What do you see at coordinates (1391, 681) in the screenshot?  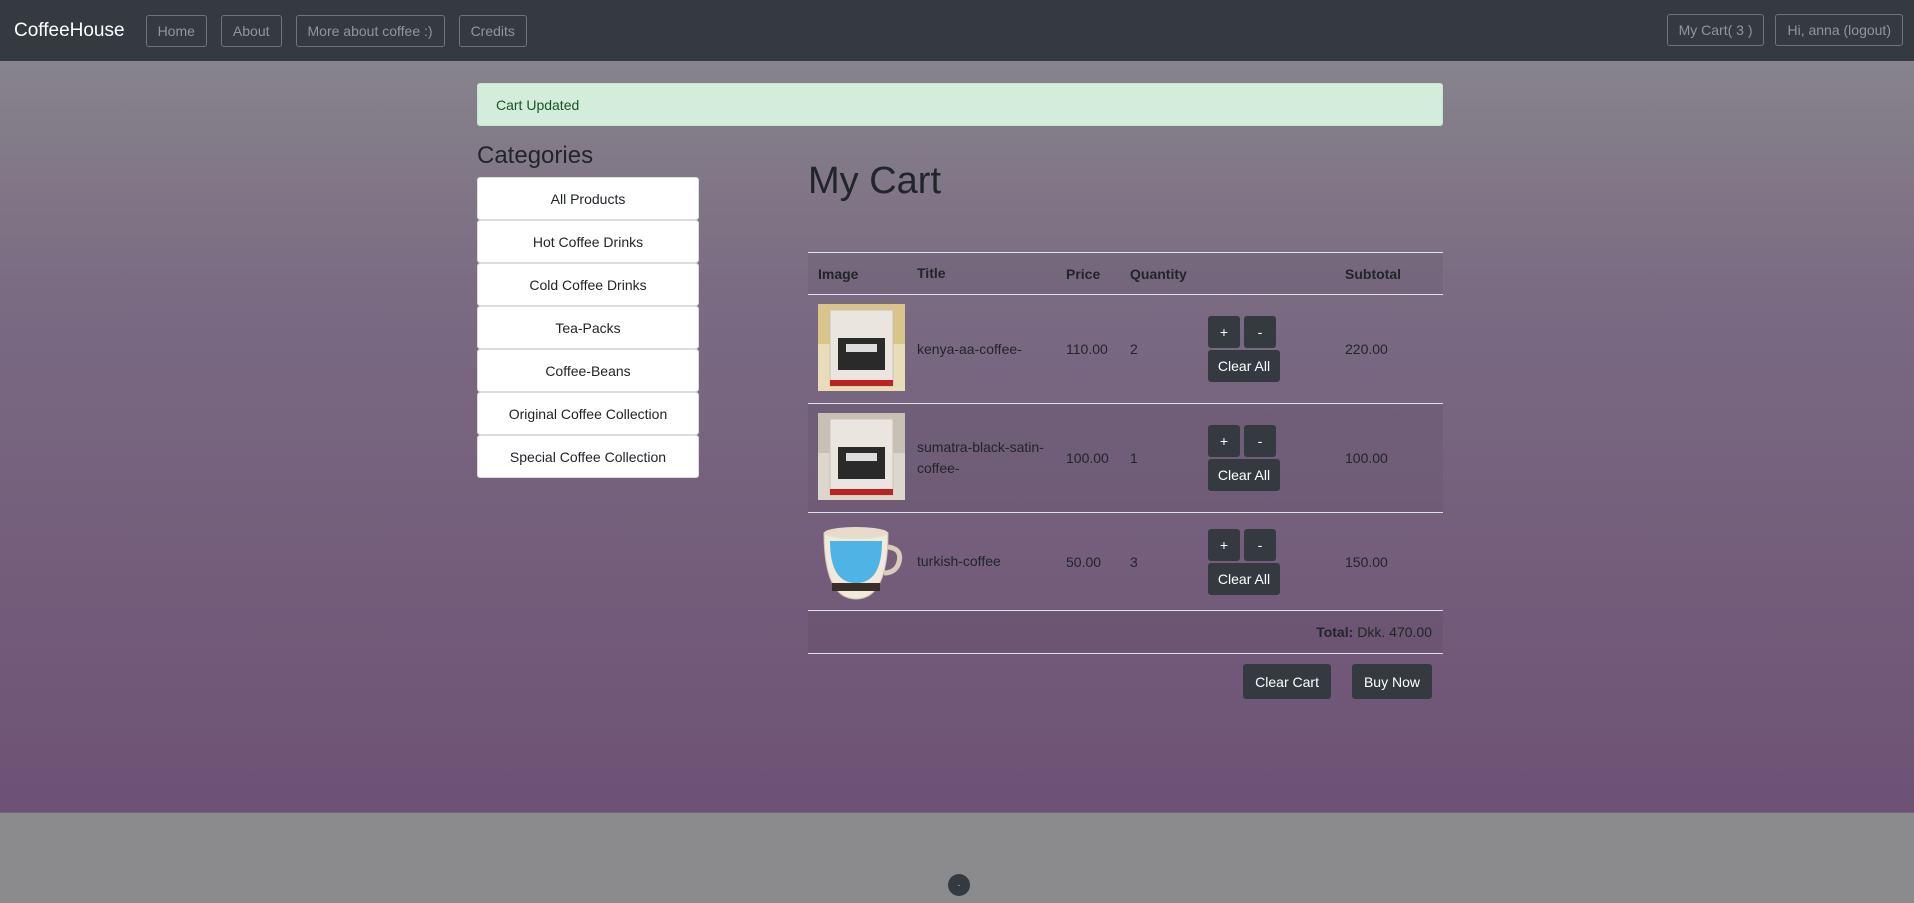 I see `buy-now-button: Buy Now` at bounding box center [1391, 681].